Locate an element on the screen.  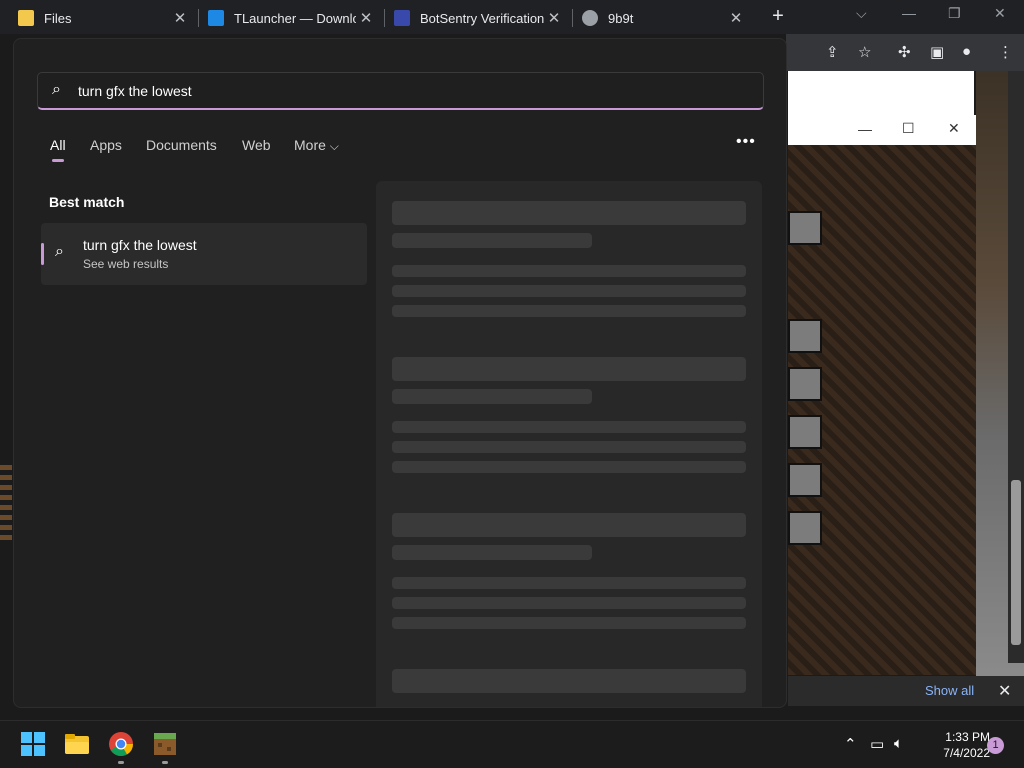
extensions-icon: ✣ is located at coordinates (904, 52).